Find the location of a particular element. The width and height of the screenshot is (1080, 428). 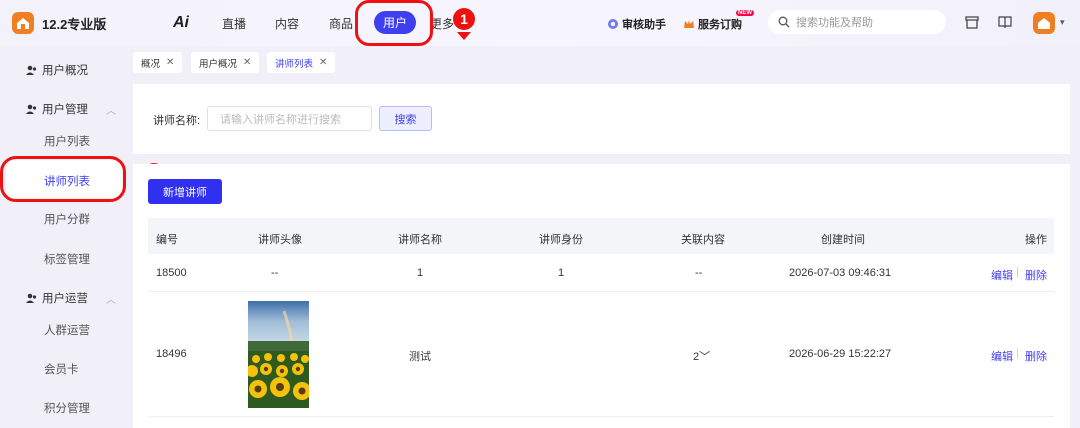

search-placeholder: 搜索功能及帮助 is located at coordinates (834, 23).